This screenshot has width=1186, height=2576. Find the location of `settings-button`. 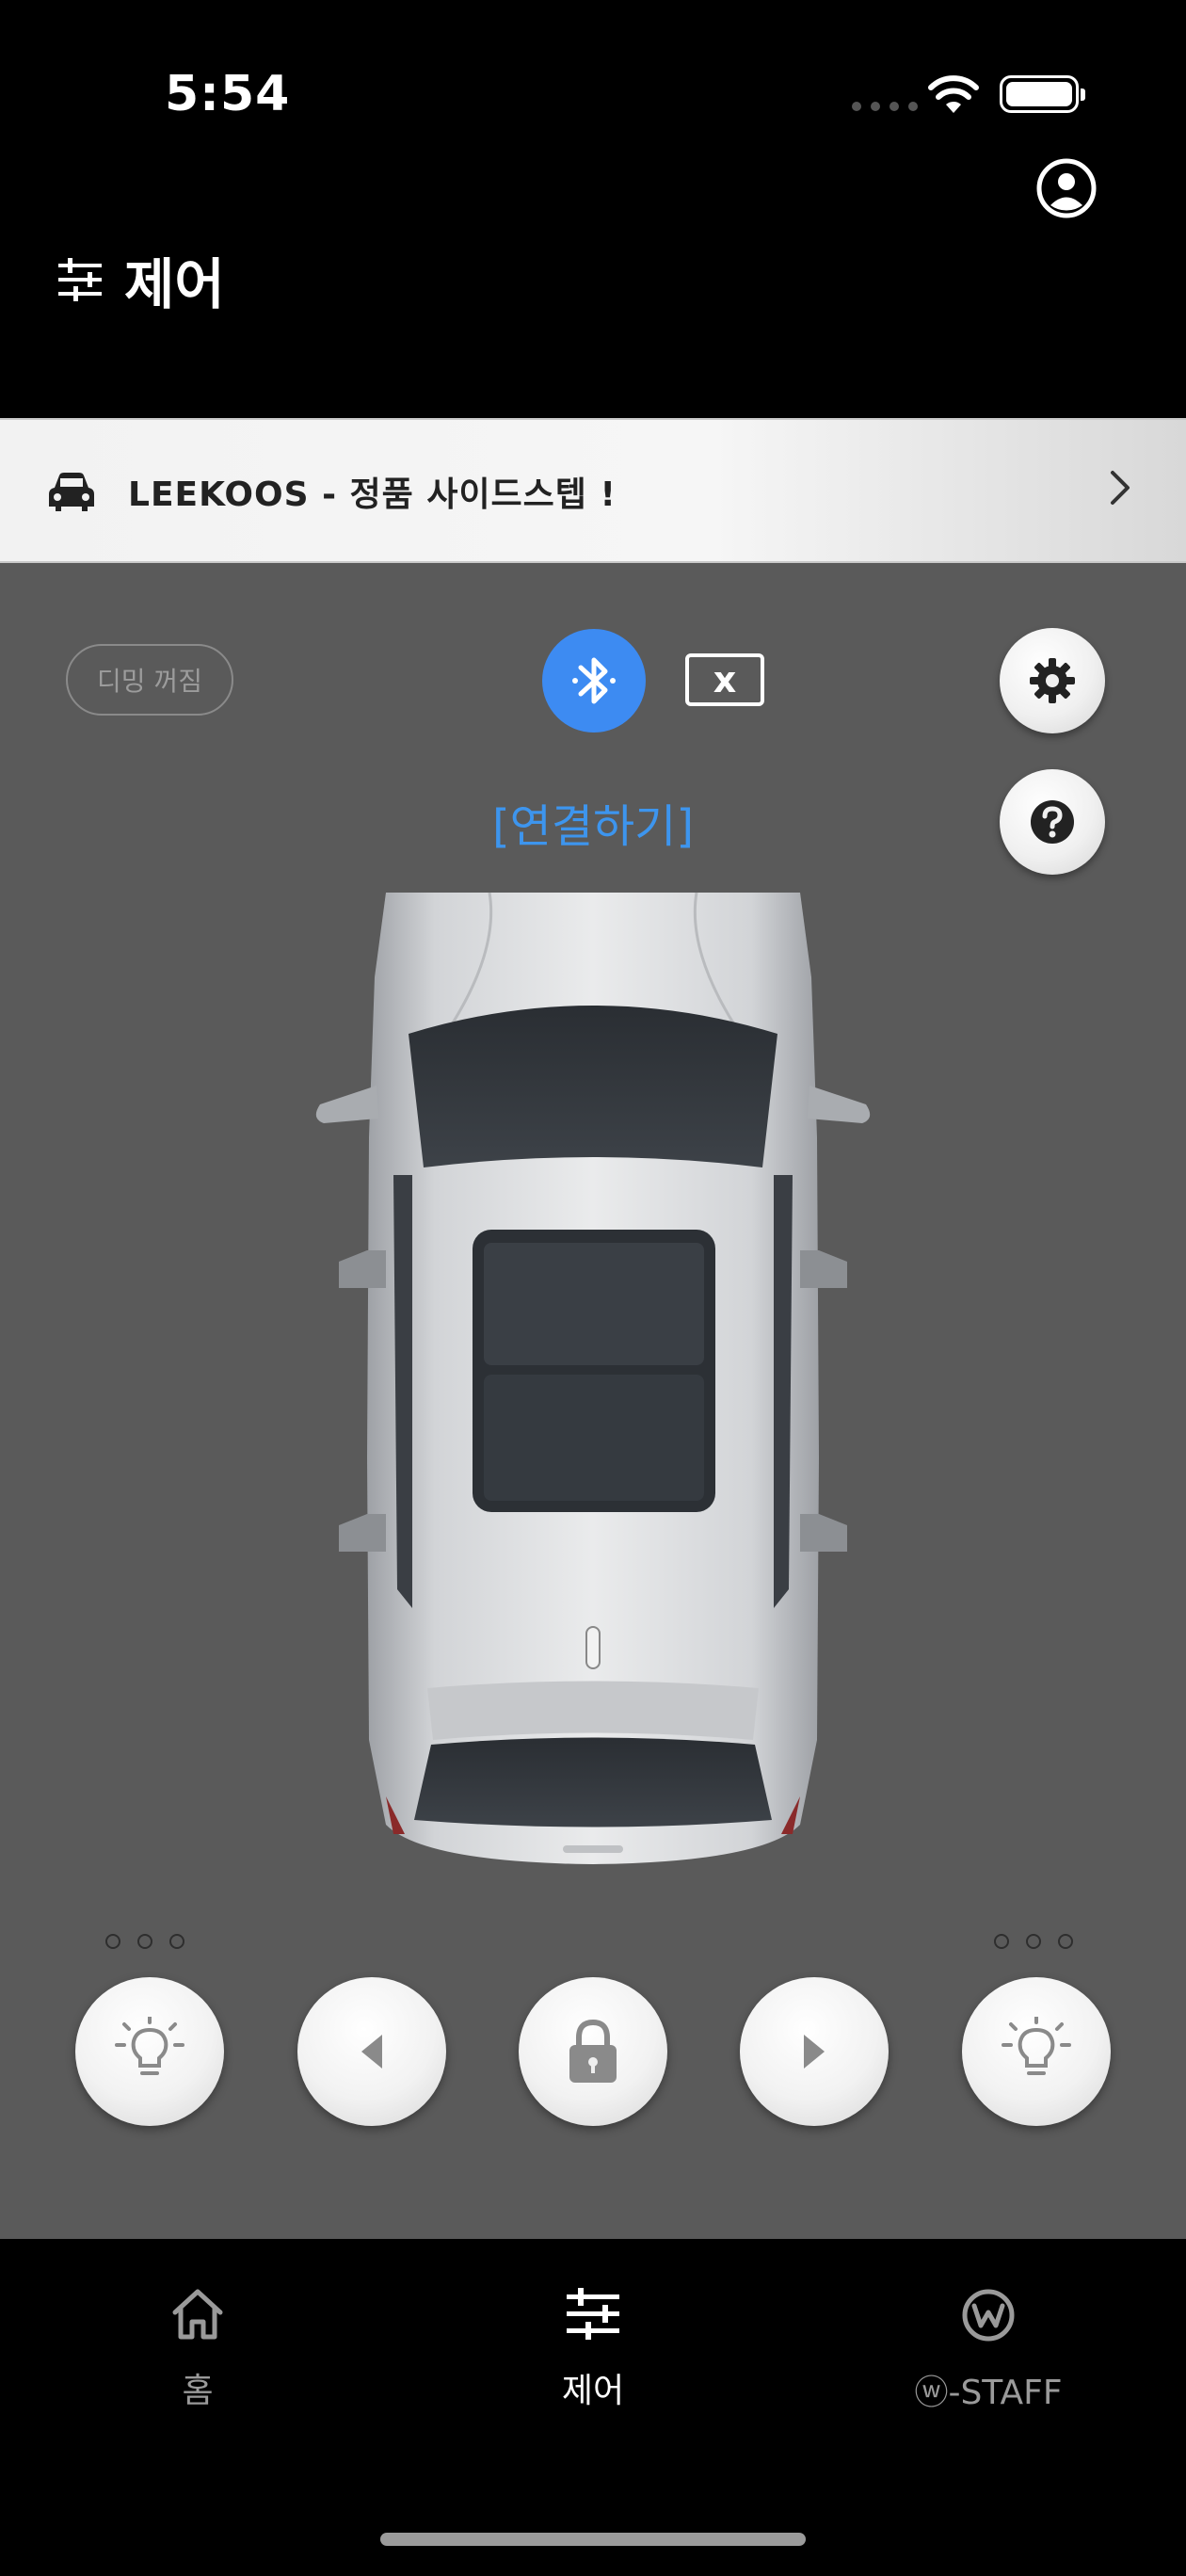

settings-button is located at coordinates (1052, 680).